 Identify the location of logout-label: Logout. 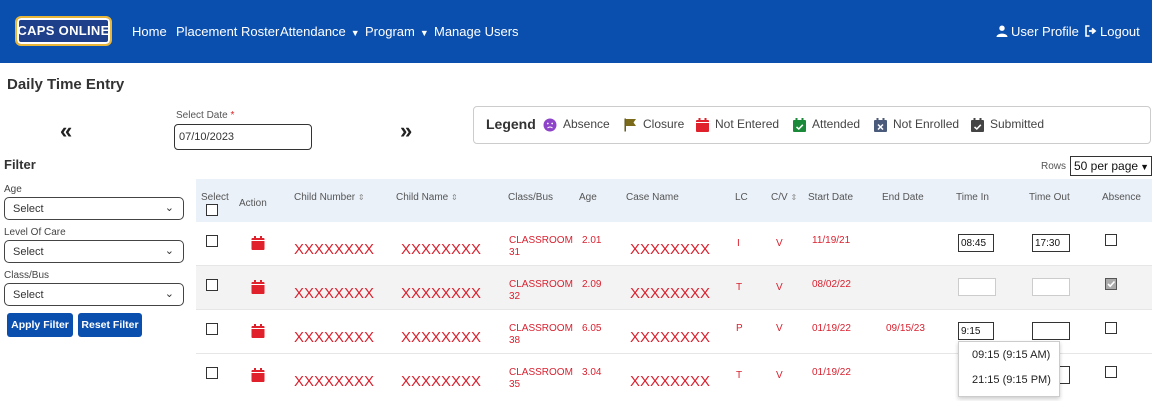
(1120, 31).